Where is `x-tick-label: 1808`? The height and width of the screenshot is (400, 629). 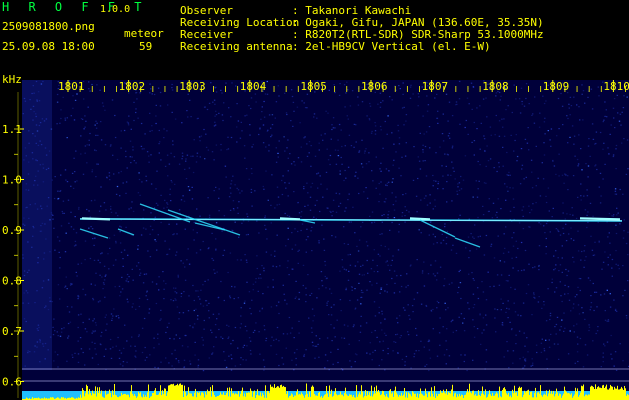 x-tick-label: 1808 is located at coordinates (495, 86).